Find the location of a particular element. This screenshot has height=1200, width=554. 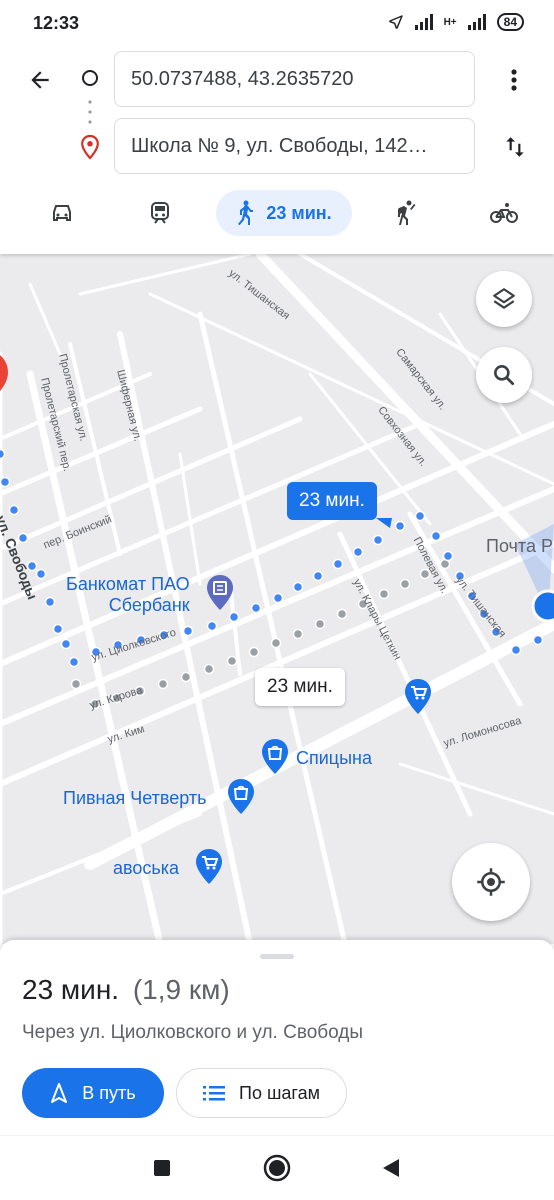

rideshare-icon is located at coordinates (407, 212).